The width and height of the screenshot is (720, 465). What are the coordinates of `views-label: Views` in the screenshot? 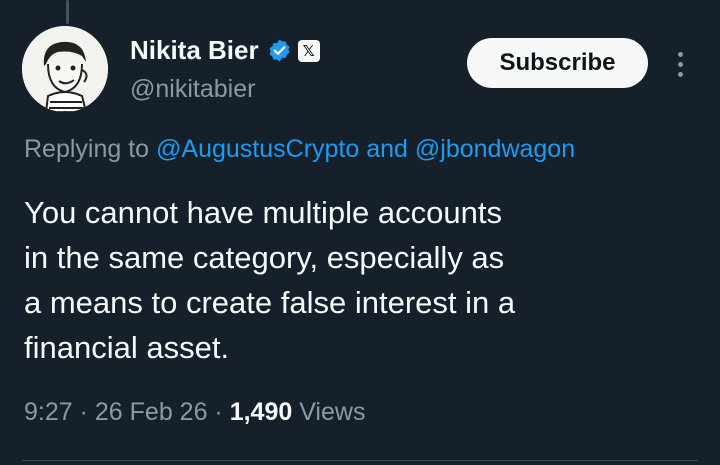 It's located at (329, 412).